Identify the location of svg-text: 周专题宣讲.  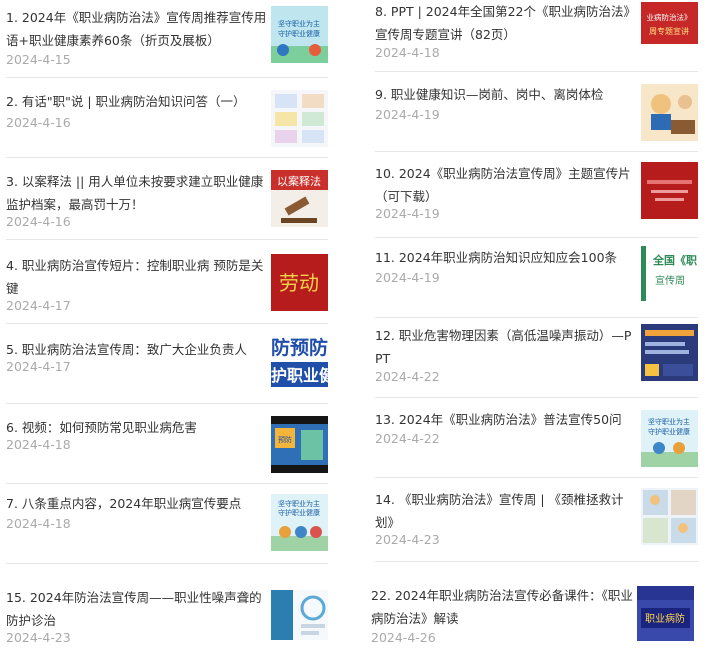
(669, 31).